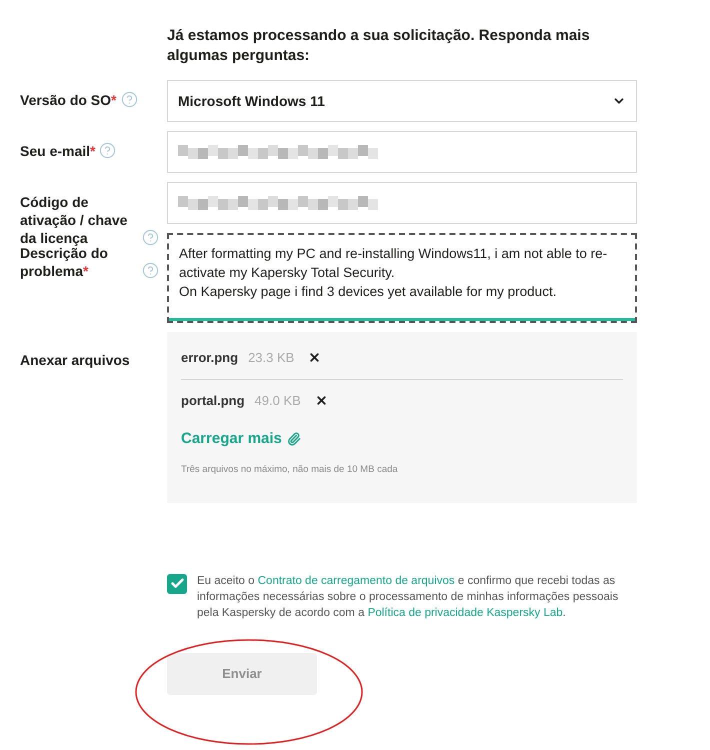  What do you see at coordinates (356, 580) in the screenshot?
I see `policy-link: Contrato de carregamento de arquivos` at bounding box center [356, 580].